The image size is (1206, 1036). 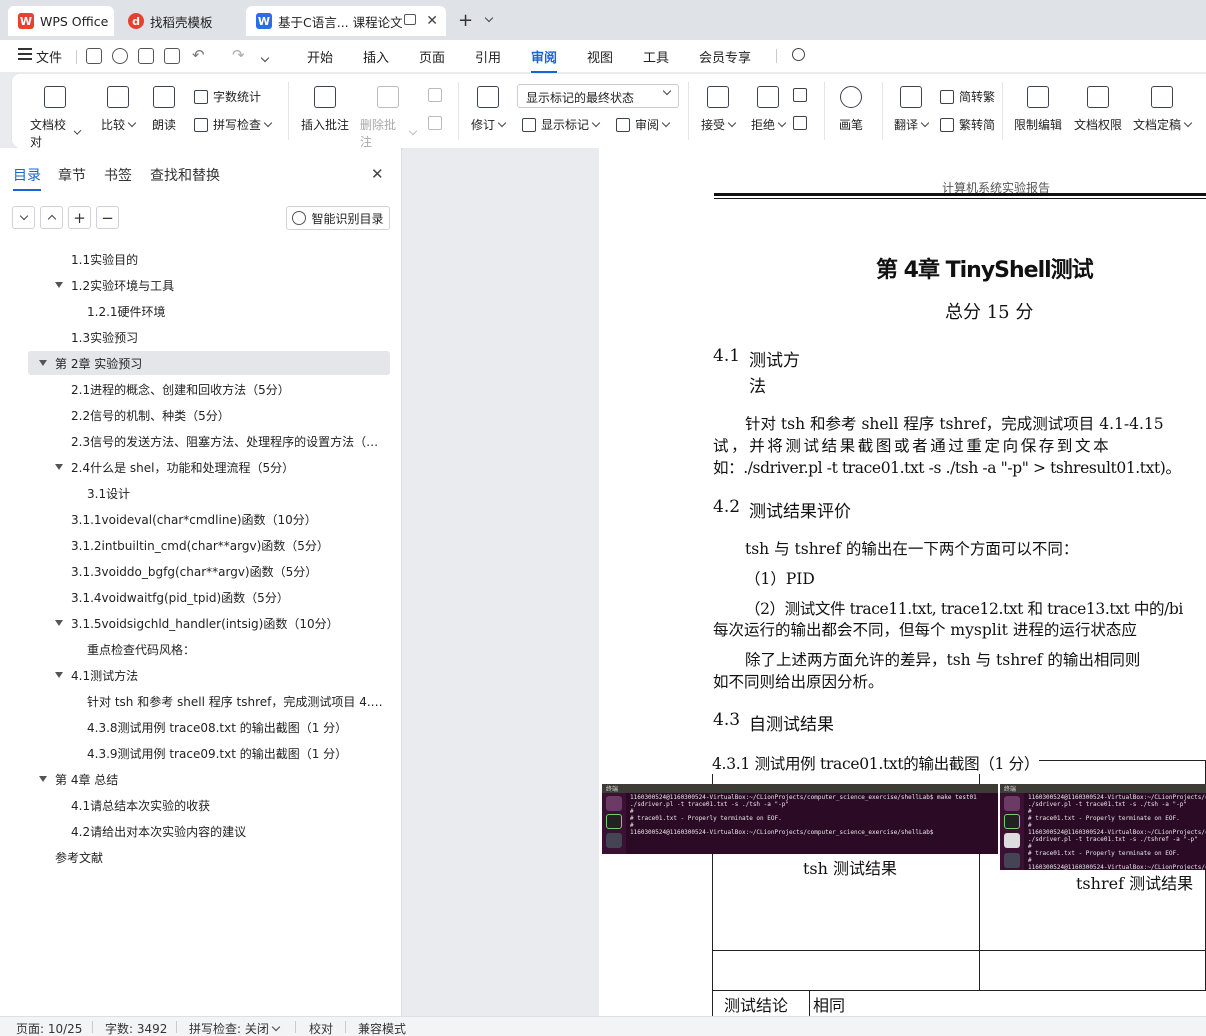 I want to click on toc-item: 第 4章 总结, so click(x=209, y=779).